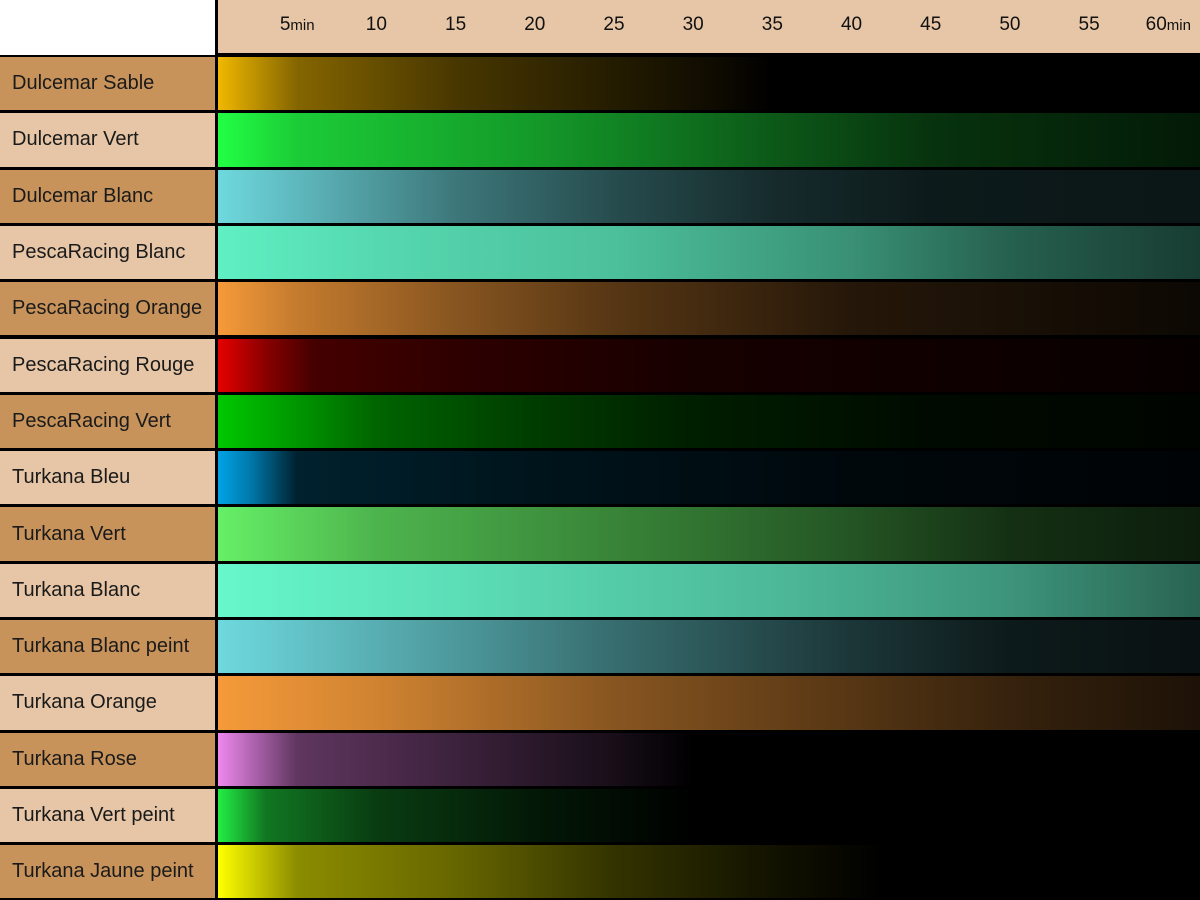  Describe the element at coordinates (107, 196) in the screenshot. I see `row-label: Dulcemar Blanc` at that location.